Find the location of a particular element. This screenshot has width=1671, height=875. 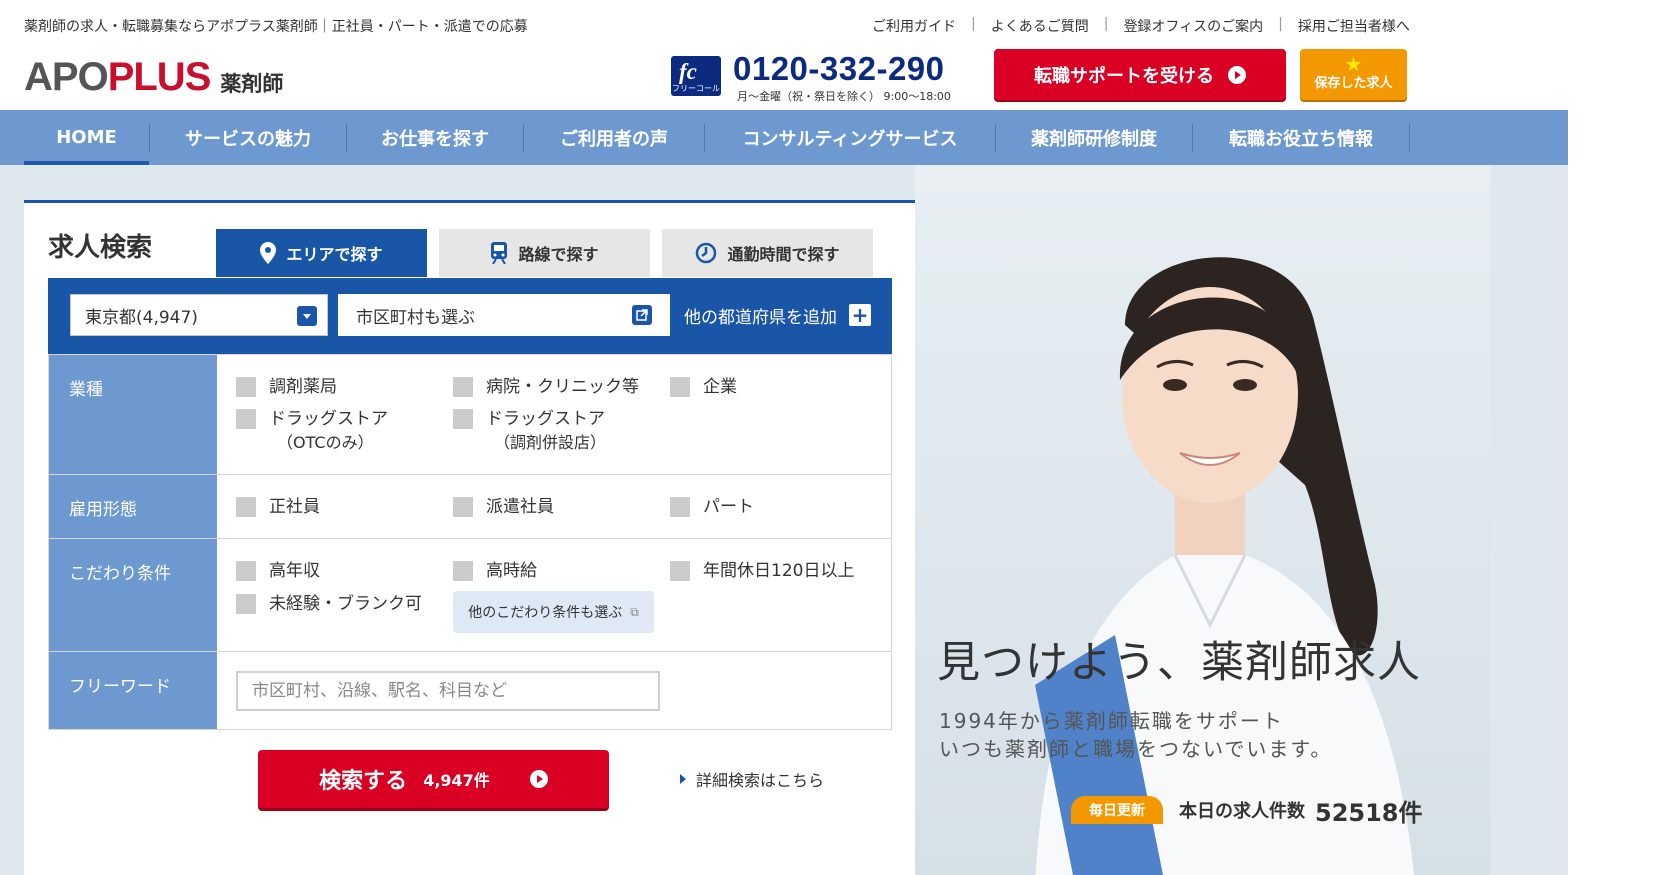

star-icon: ★ is located at coordinates (1353, 64).